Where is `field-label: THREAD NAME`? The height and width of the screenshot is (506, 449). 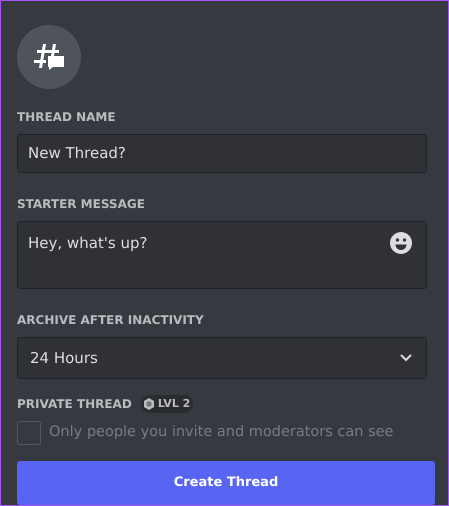
field-label: THREAD NAME is located at coordinates (67, 116).